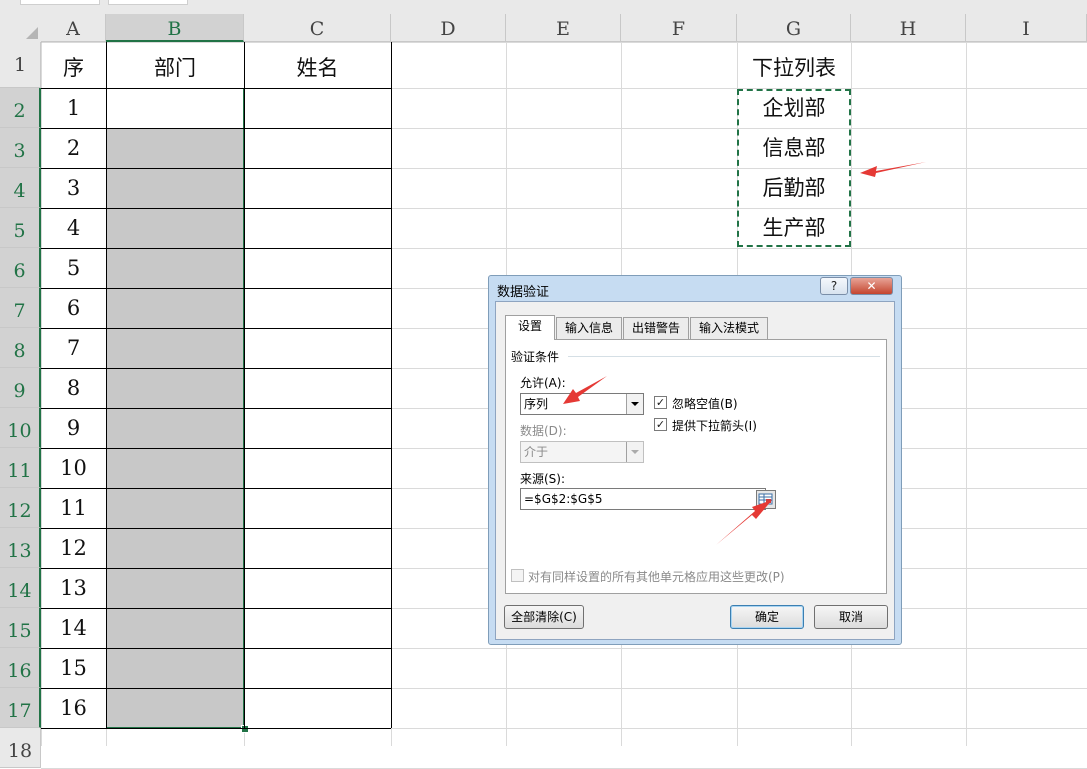 The width and height of the screenshot is (1087, 769). I want to click on seq-cell: 2, so click(73, 148).